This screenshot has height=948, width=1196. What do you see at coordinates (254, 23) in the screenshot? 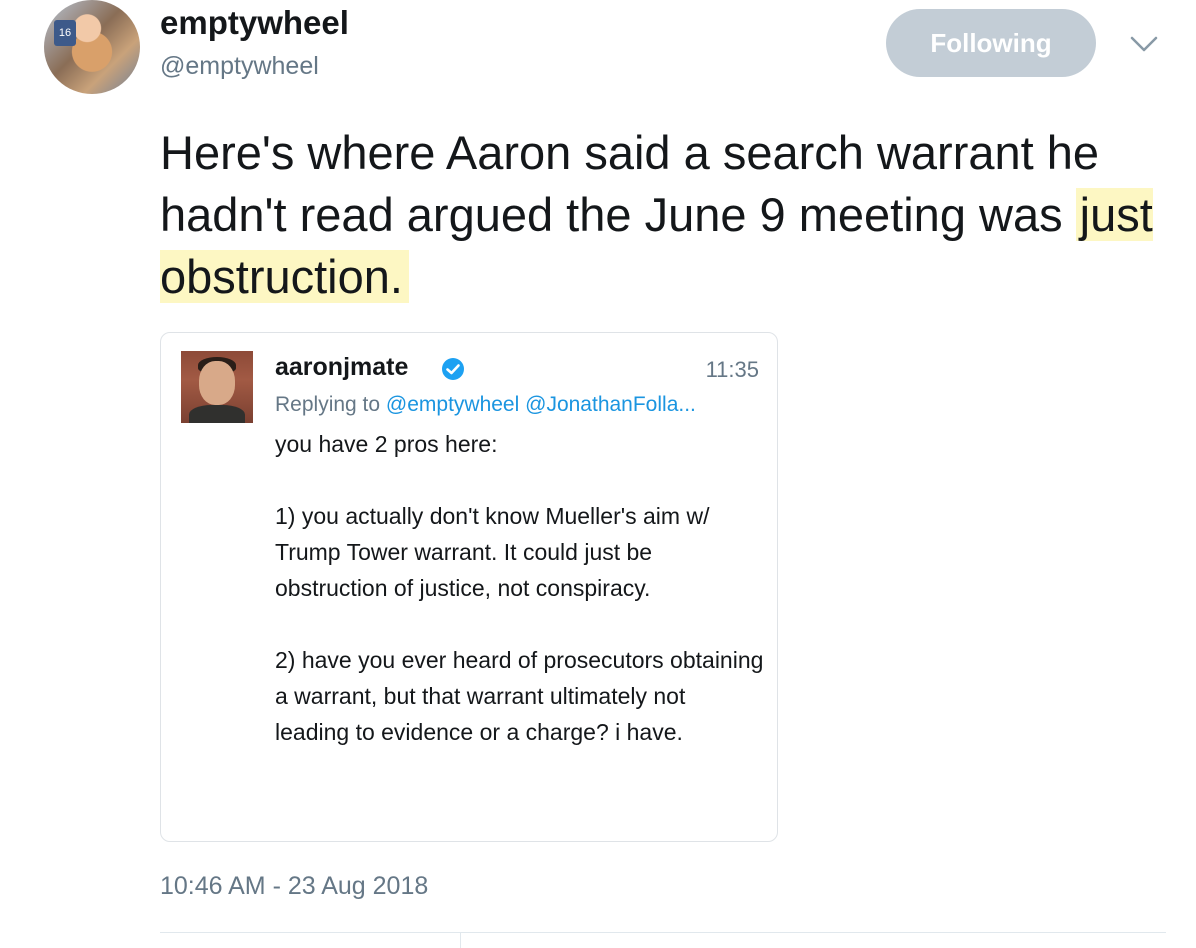
I see `author-display-name: emptywheel` at bounding box center [254, 23].